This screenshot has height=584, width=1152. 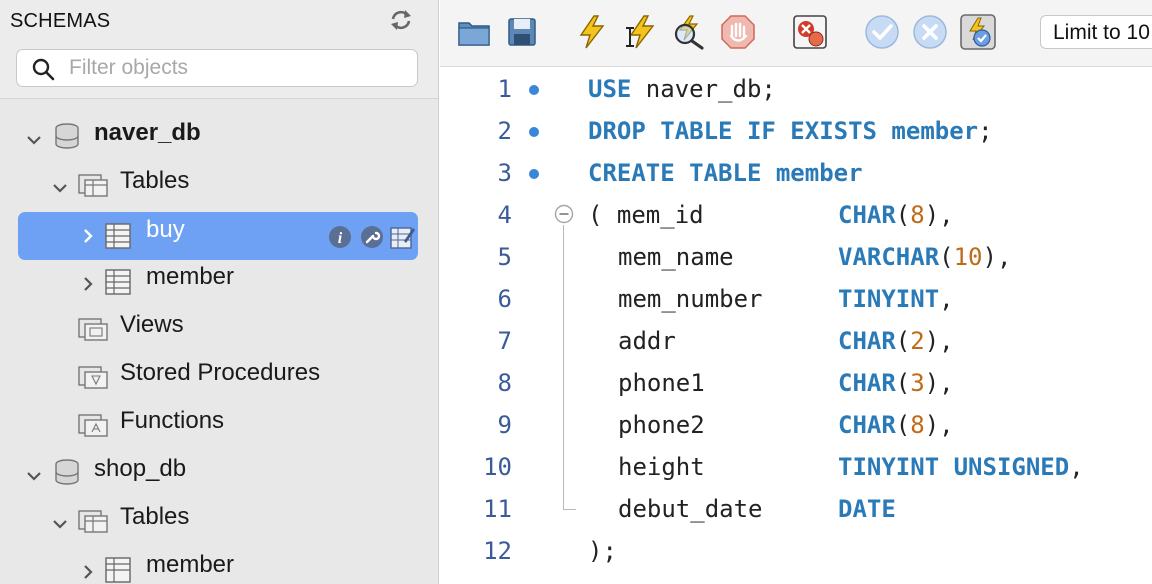 I want to click on table-label: buy, so click(x=165, y=229).